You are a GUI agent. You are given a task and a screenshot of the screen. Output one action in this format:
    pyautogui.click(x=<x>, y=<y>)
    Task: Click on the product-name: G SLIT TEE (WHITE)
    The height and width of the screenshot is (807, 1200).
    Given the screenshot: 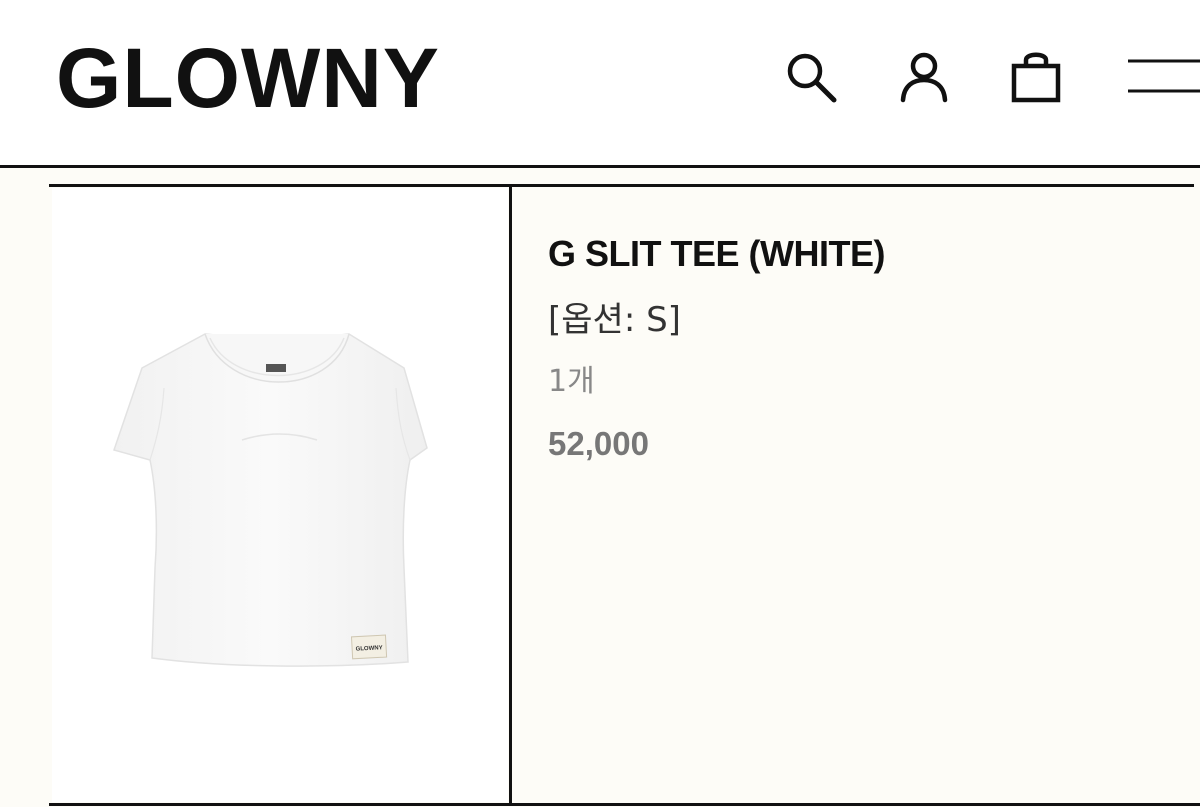 What is the action you would take?
    pyautogui.click(x=858, y=254)
    